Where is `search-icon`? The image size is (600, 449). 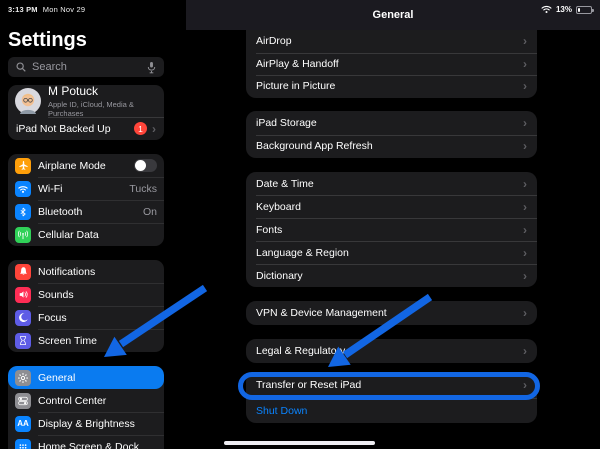
search-icon is located at coordinates (21, 67).